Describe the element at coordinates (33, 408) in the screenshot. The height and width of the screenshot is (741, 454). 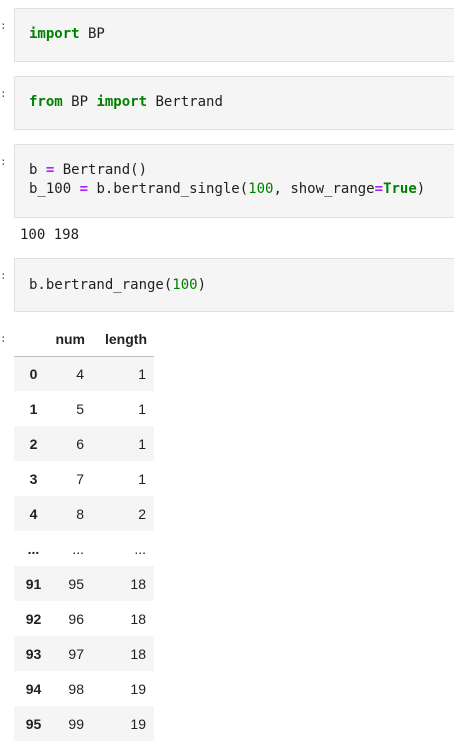
I see `row-index: 1` at that location.